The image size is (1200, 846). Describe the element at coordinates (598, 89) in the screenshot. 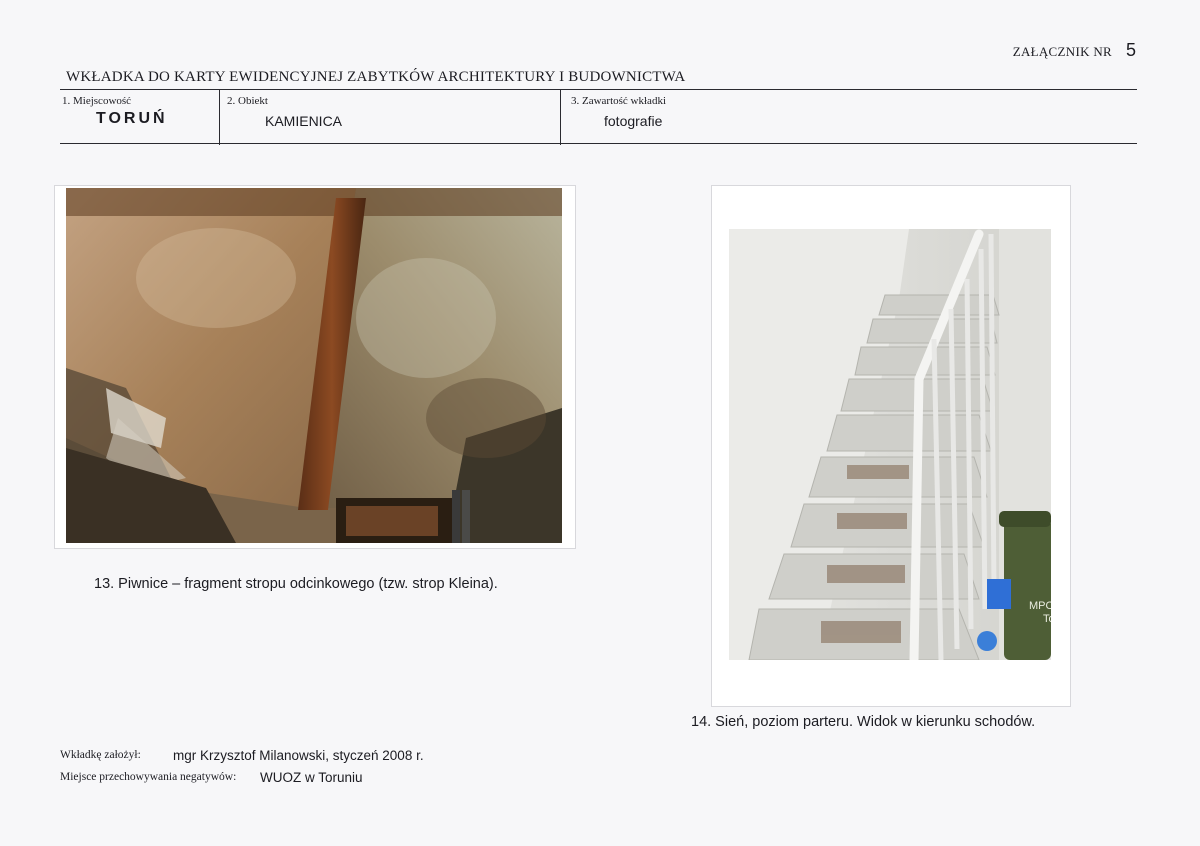

I see `header-top-rule` at that location.